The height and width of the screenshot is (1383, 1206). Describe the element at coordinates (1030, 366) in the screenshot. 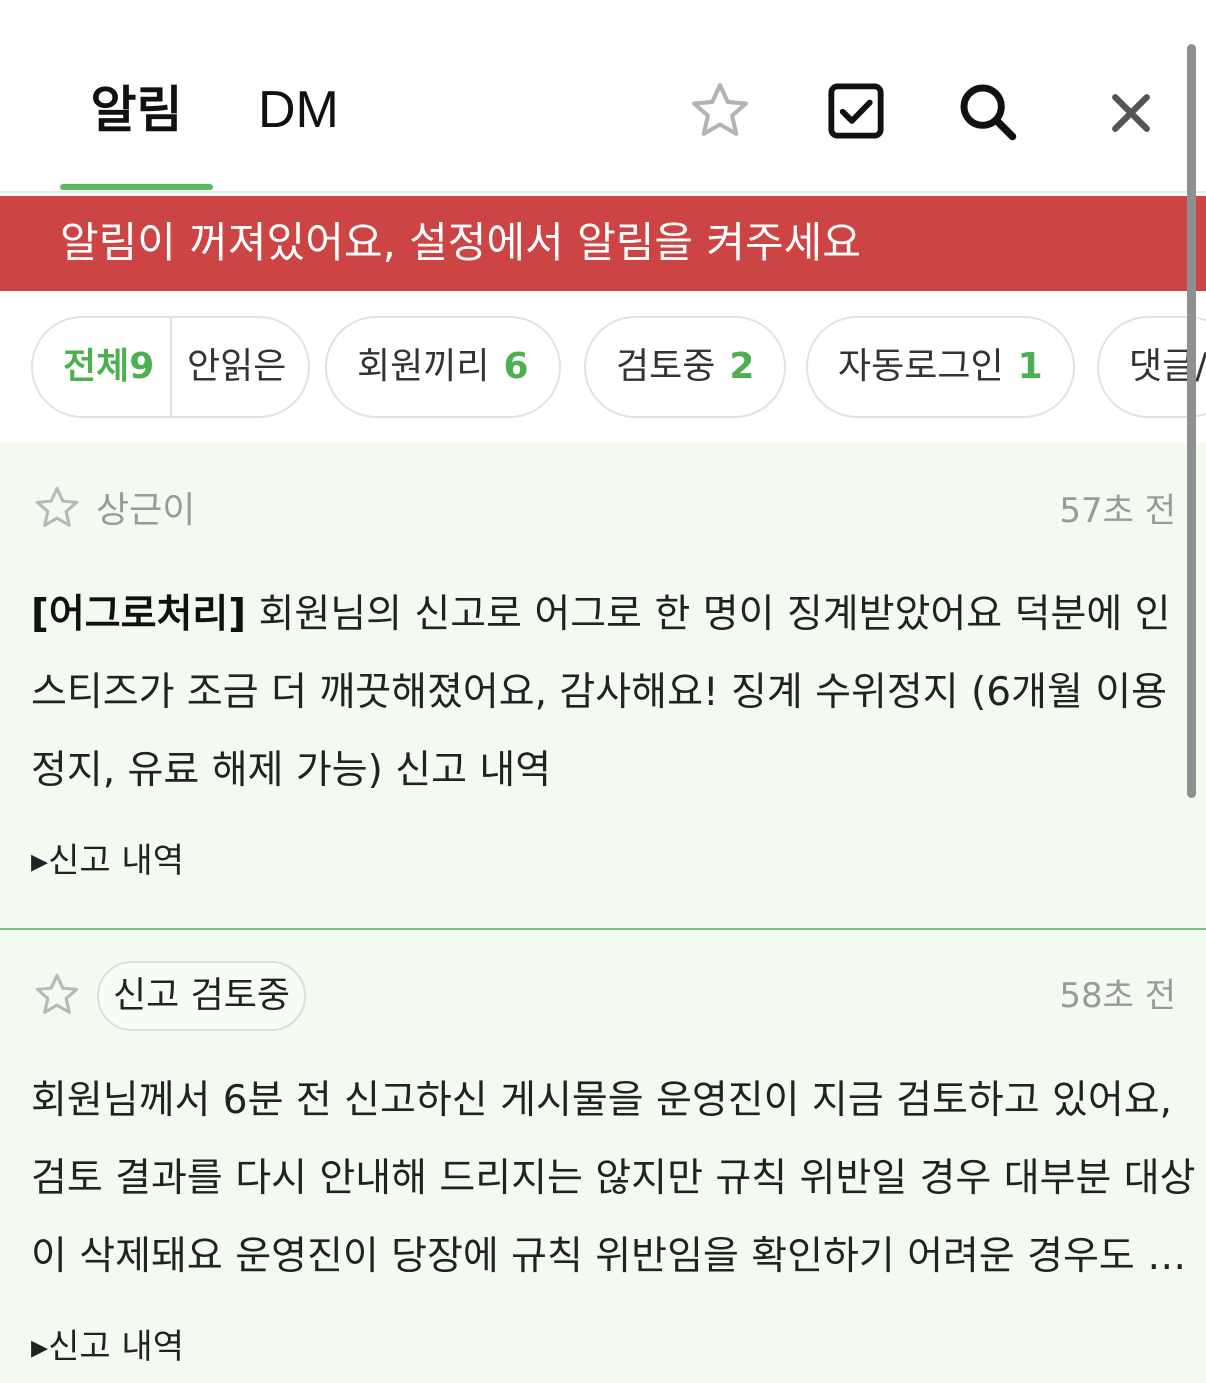

I see `chip-count: 1` at that location.